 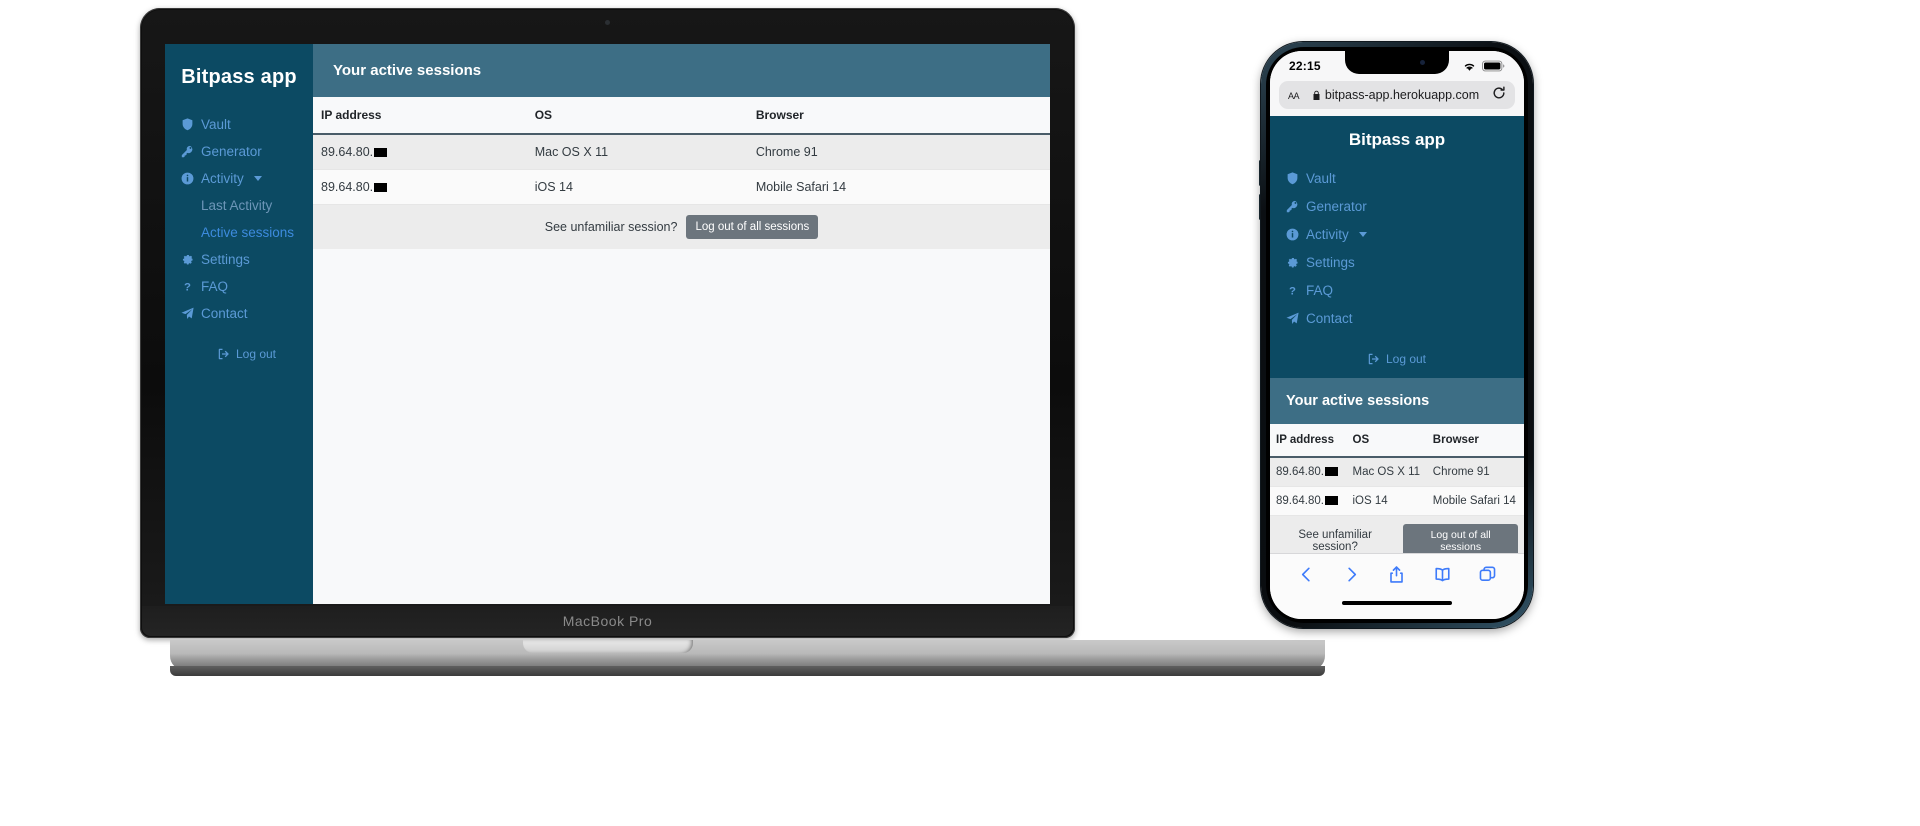 What do you see at coordinates (1469, 67) in the screenshot?
I see `wifi-icon` at bounding box center [1469, 67].